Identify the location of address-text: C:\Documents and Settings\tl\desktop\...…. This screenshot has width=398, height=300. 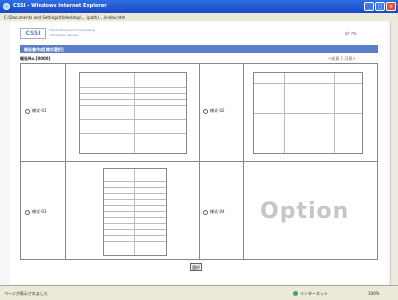
(65, 17).